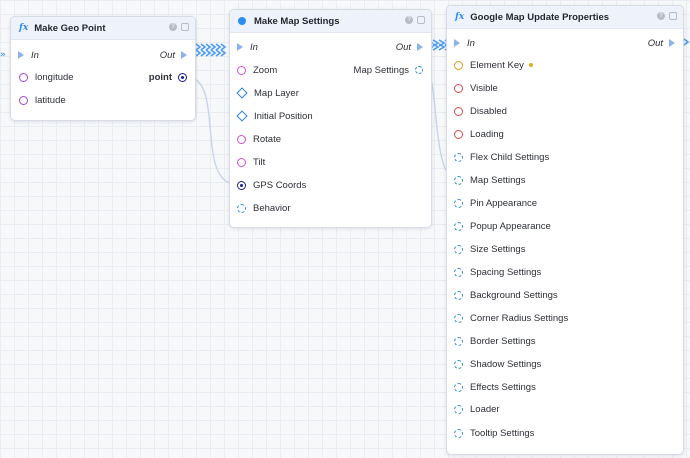 The height and width of the screenshot is (458, 690). I want to click on input-row-size-settings: Size Settings, so click(565, 249).